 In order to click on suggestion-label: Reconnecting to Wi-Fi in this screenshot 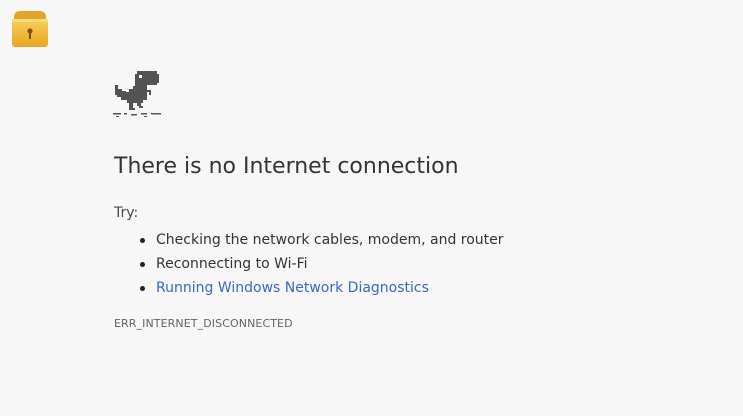, I will do `click(232, 264)`.